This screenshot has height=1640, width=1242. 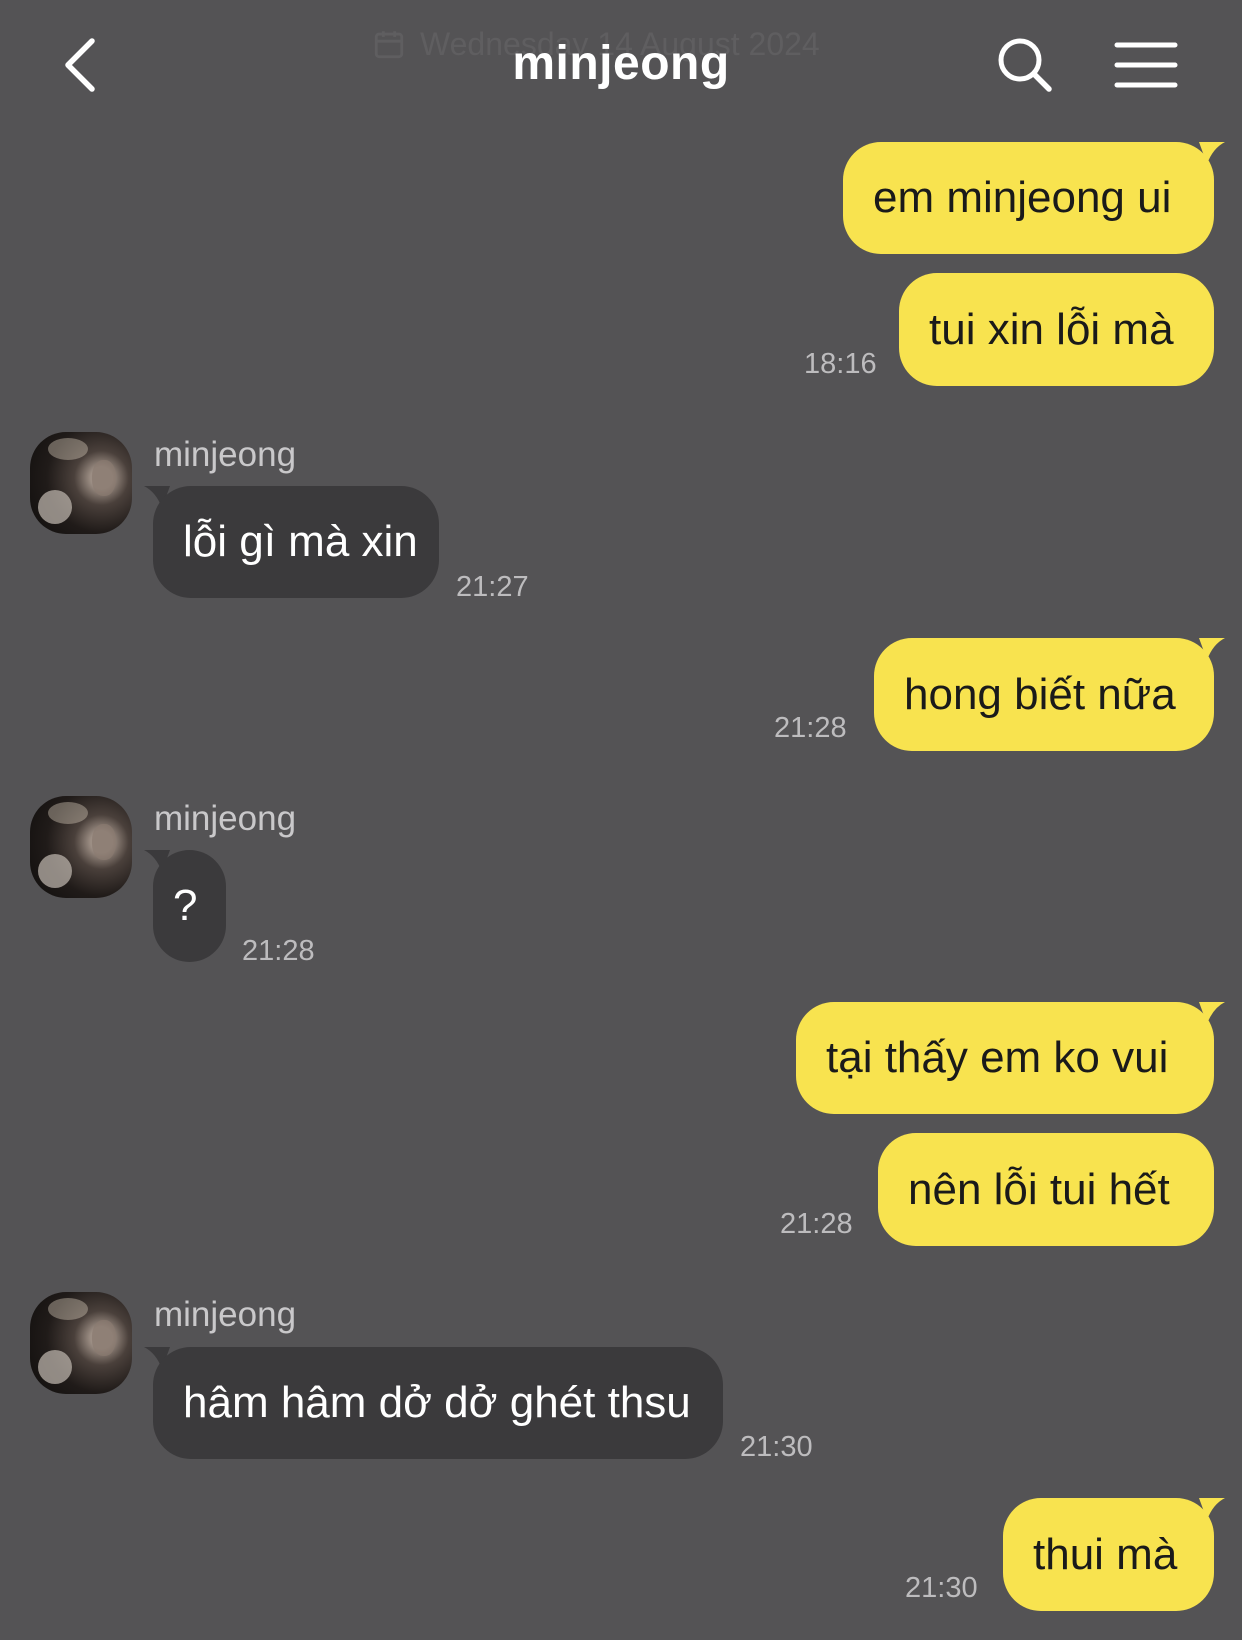 What do you see at coordinates (1051, 329) in the screenshot?
I see `message-text: tui xin lỗi mà` at bounding box center [1051, 329].